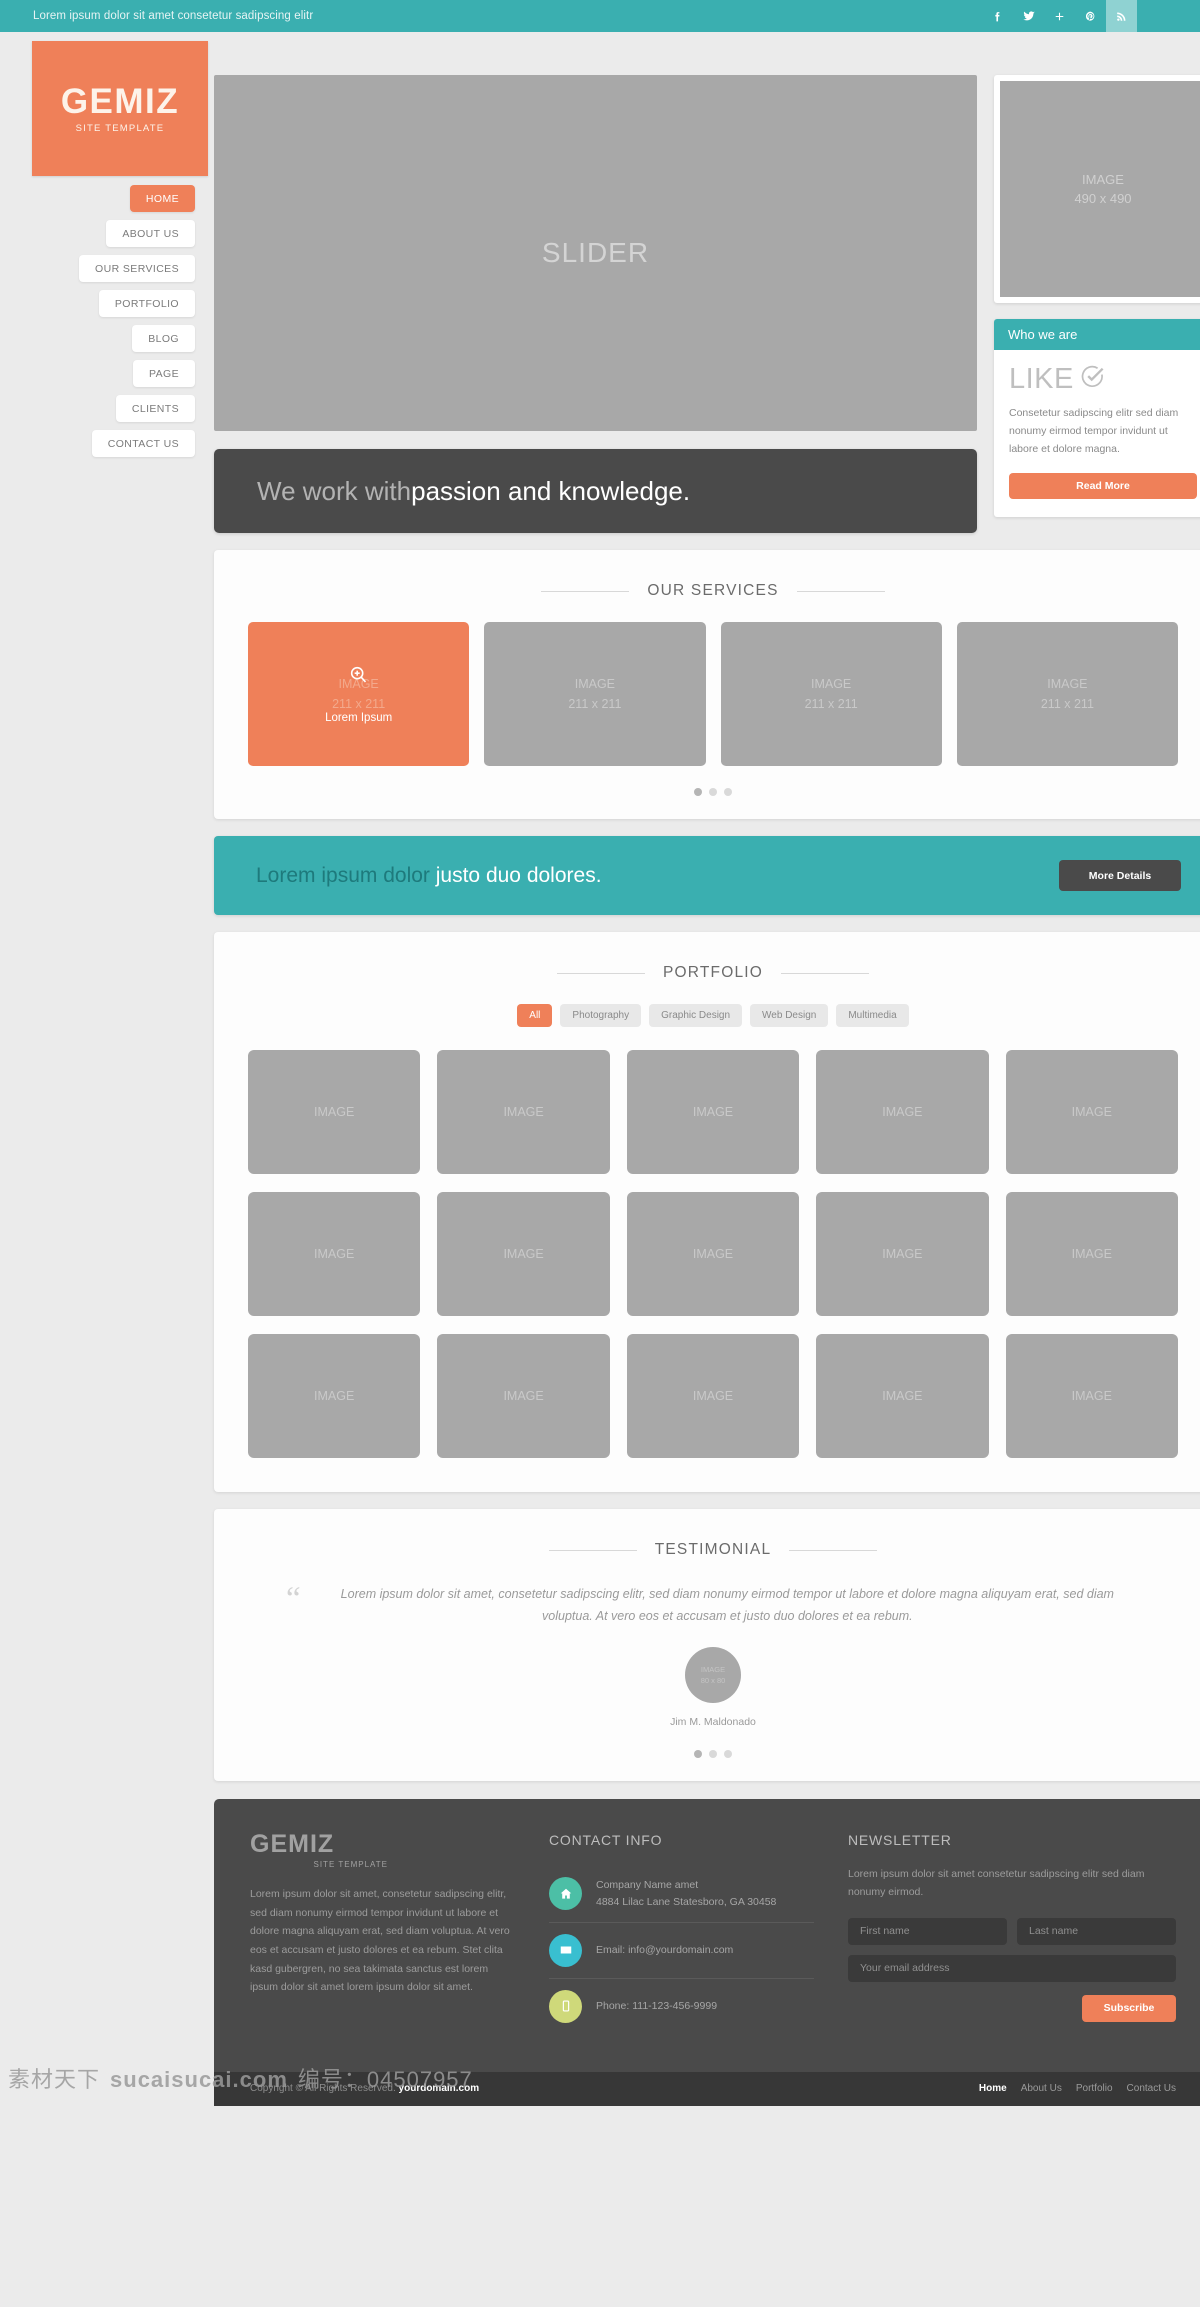 The image size is (1200, 2307). I want to click on cta-text: Lorem ipsum dolor justo duo dolores., so click(429, 876).